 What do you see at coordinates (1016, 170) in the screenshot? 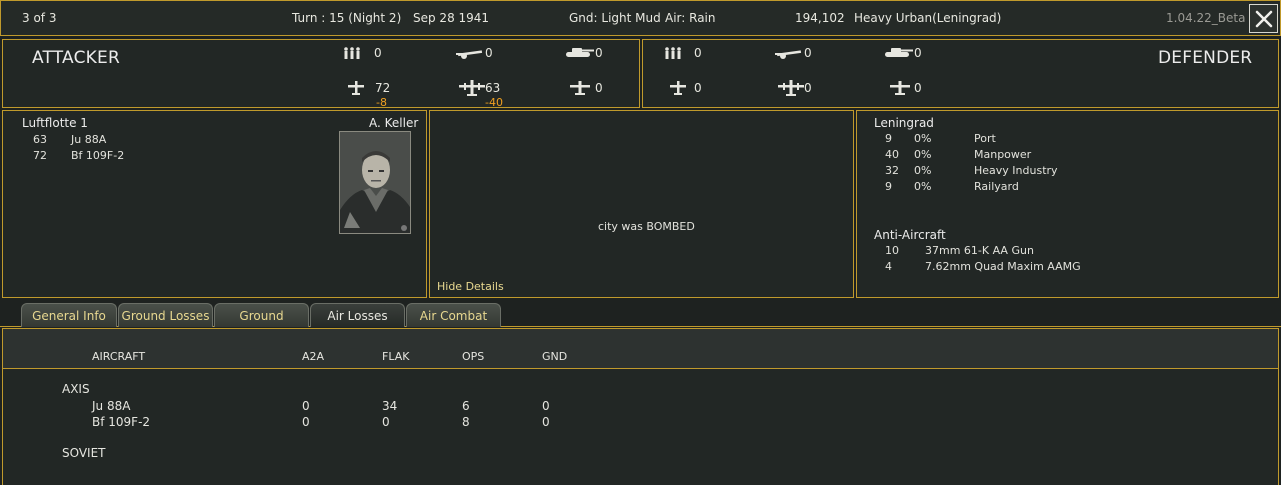
I see `facility-name: Heavy Industry` at bounding box center [1016, 170].